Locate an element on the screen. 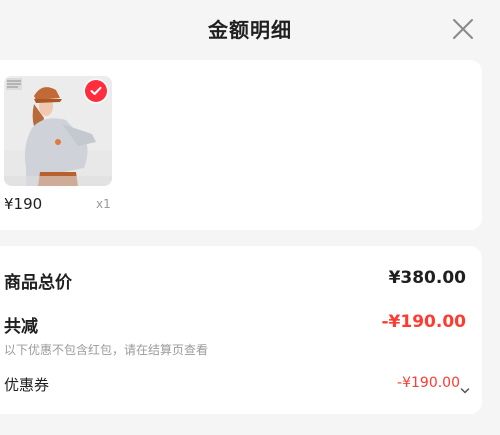 The width and height of the screenshot is (500, 435). sheet-header: 金额明细 is located at coordinates (250, 29).